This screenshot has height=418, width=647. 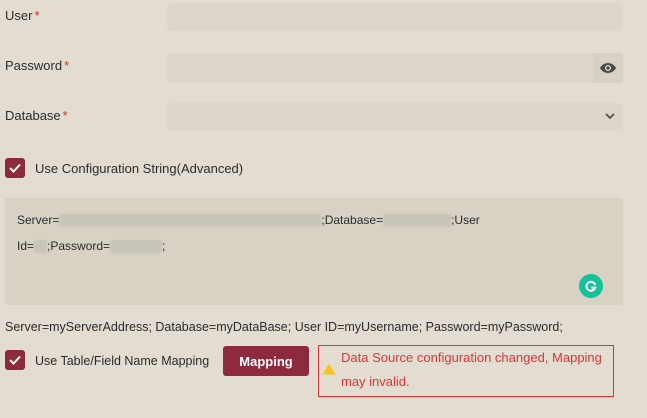 I want to click on eye-icon, so click(x=608, y=68).